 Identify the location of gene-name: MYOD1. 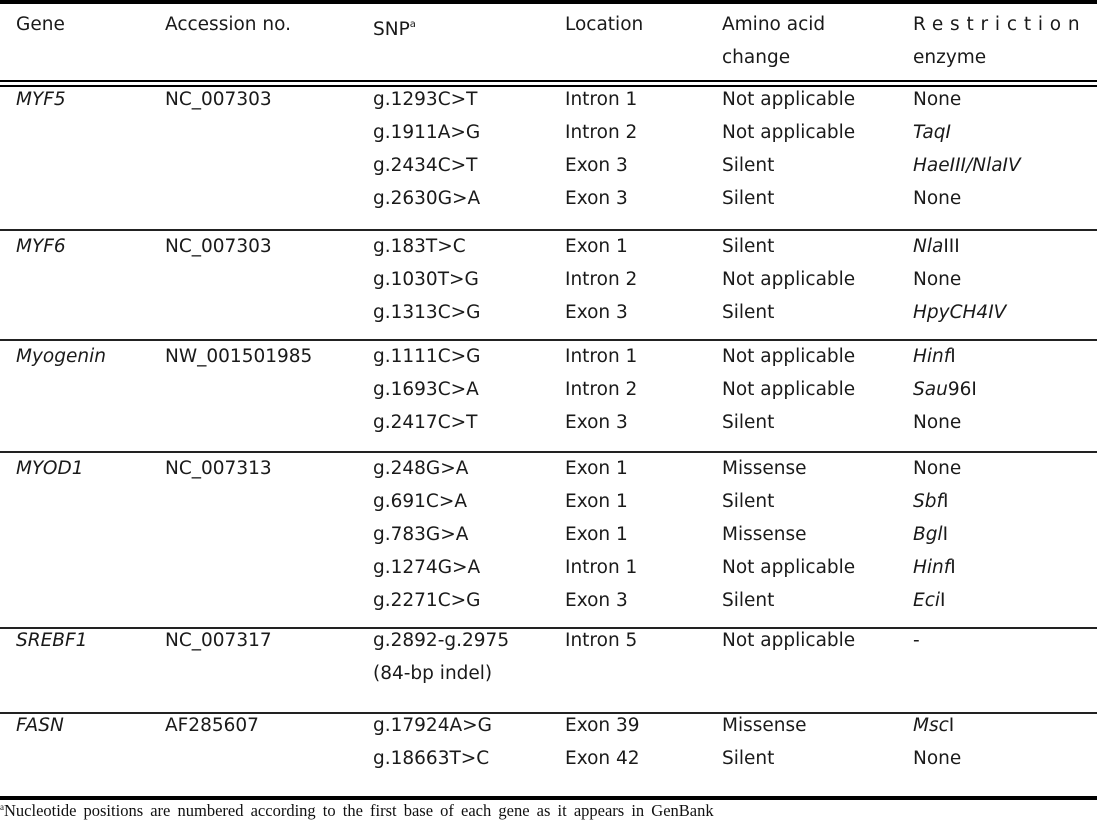
(50, 468).